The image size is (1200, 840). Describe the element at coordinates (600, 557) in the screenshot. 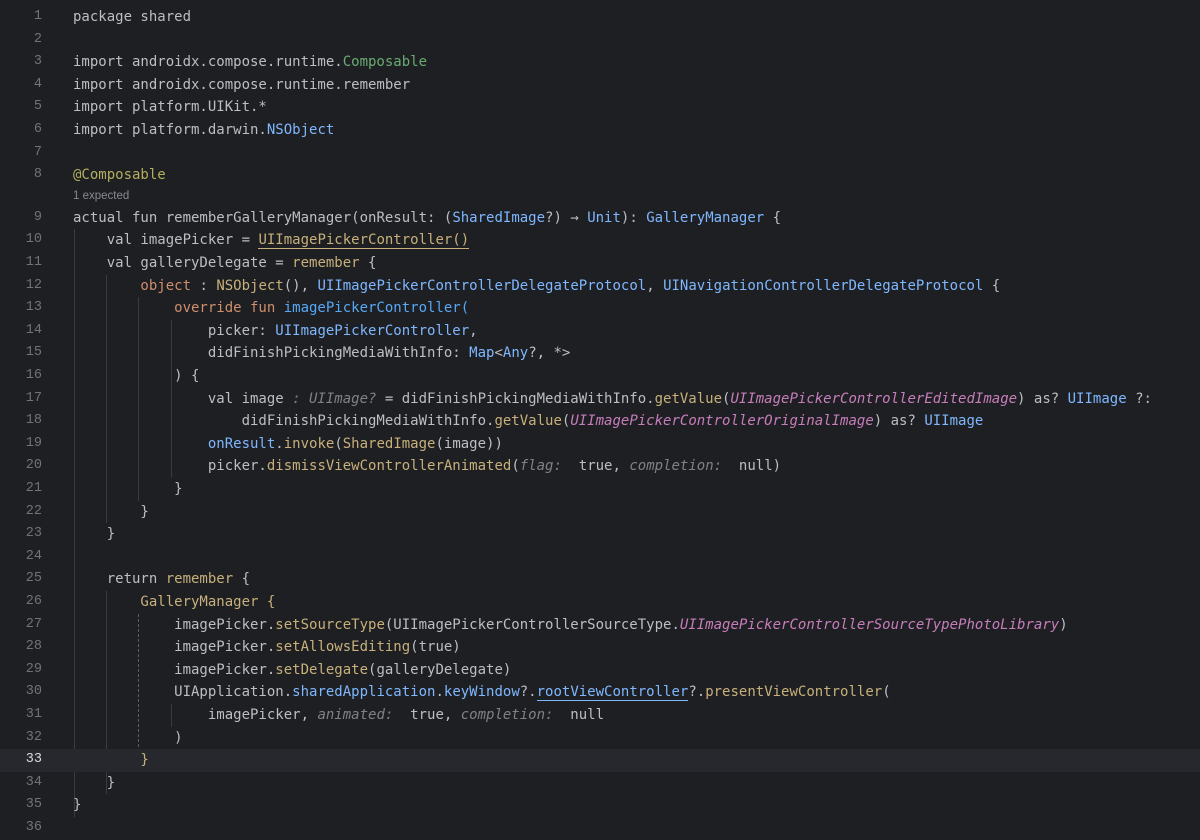

I see `code-line: 24` at that location.